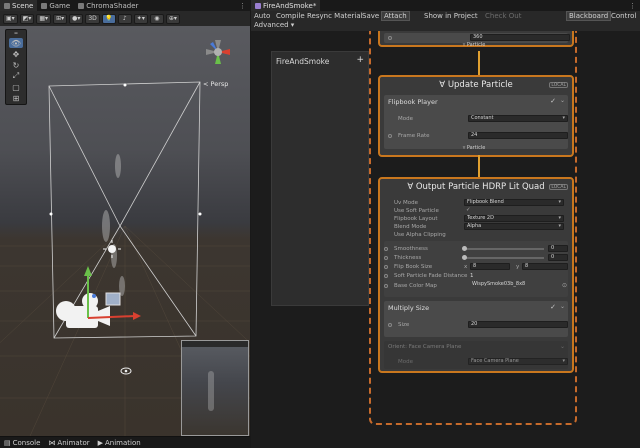 This screenshot has width=640, height=448. What do you see at coordinates (140, 18) in the screenshot?
I see `effects-icon: ✦▾` at bounding box center [140, 18].